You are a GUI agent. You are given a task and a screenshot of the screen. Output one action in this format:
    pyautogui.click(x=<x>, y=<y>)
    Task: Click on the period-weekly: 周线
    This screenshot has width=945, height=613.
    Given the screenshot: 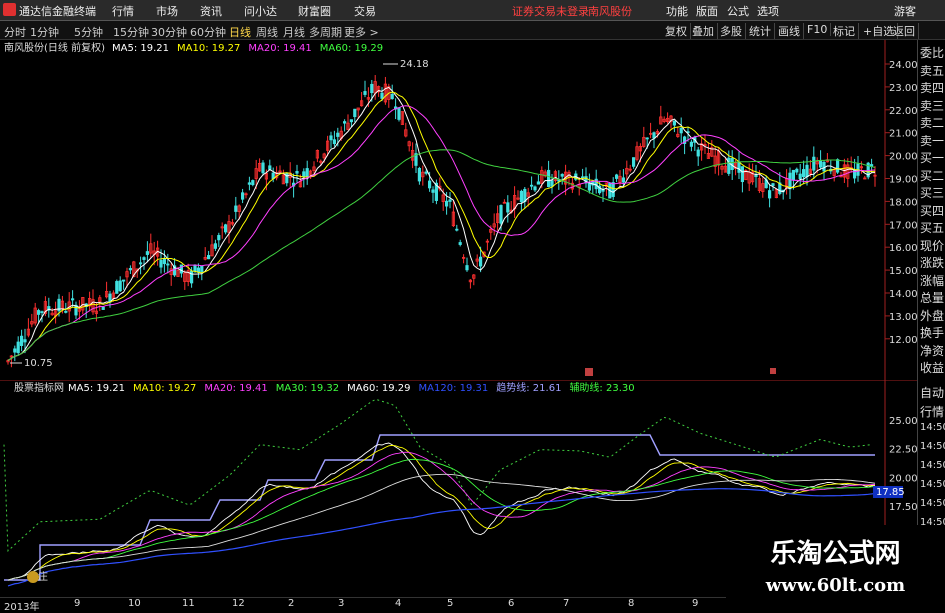 What is the action you would take?
    pyautogui.click(x=267, y=32)
    